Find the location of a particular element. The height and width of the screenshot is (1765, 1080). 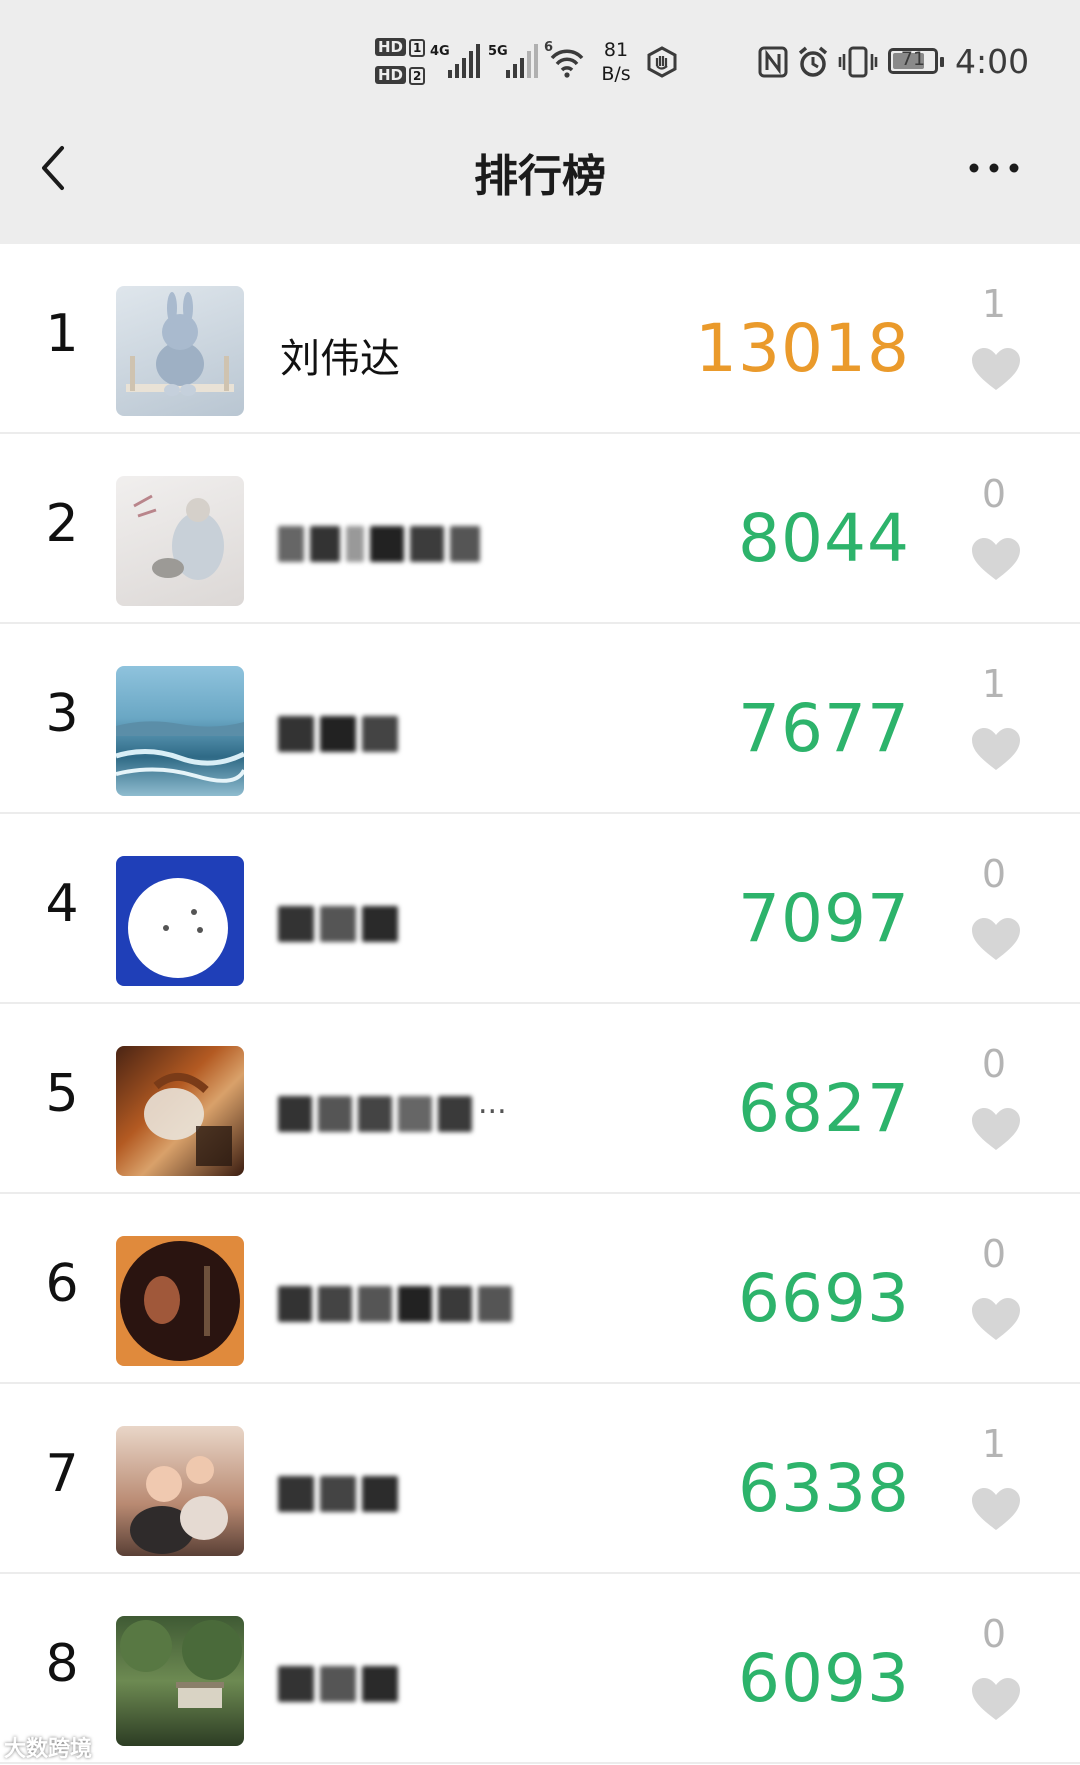

player-score: 6693 is located at coordinates (824, 1298).